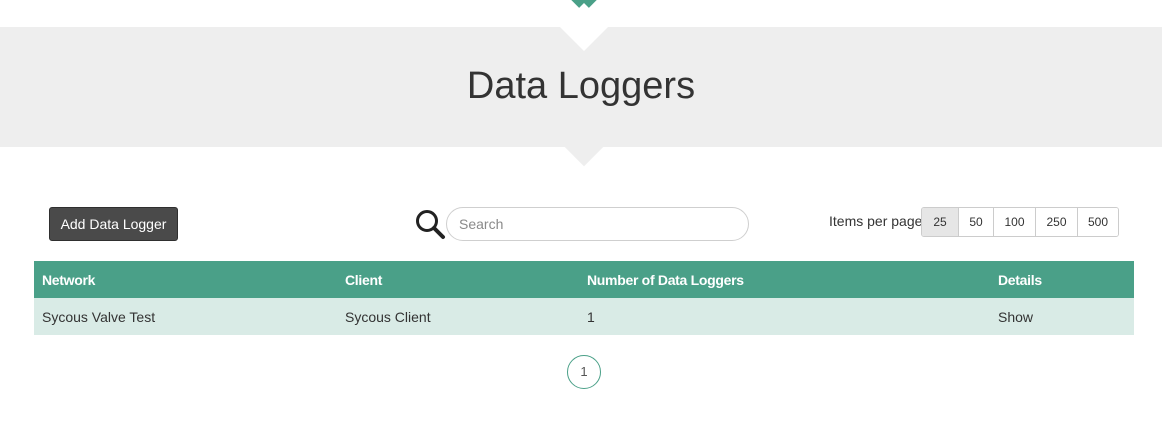 The width and height of the screenshot is (1162, 437). I want to click on items-per-page-option-250: 250, so click(1056, 222).